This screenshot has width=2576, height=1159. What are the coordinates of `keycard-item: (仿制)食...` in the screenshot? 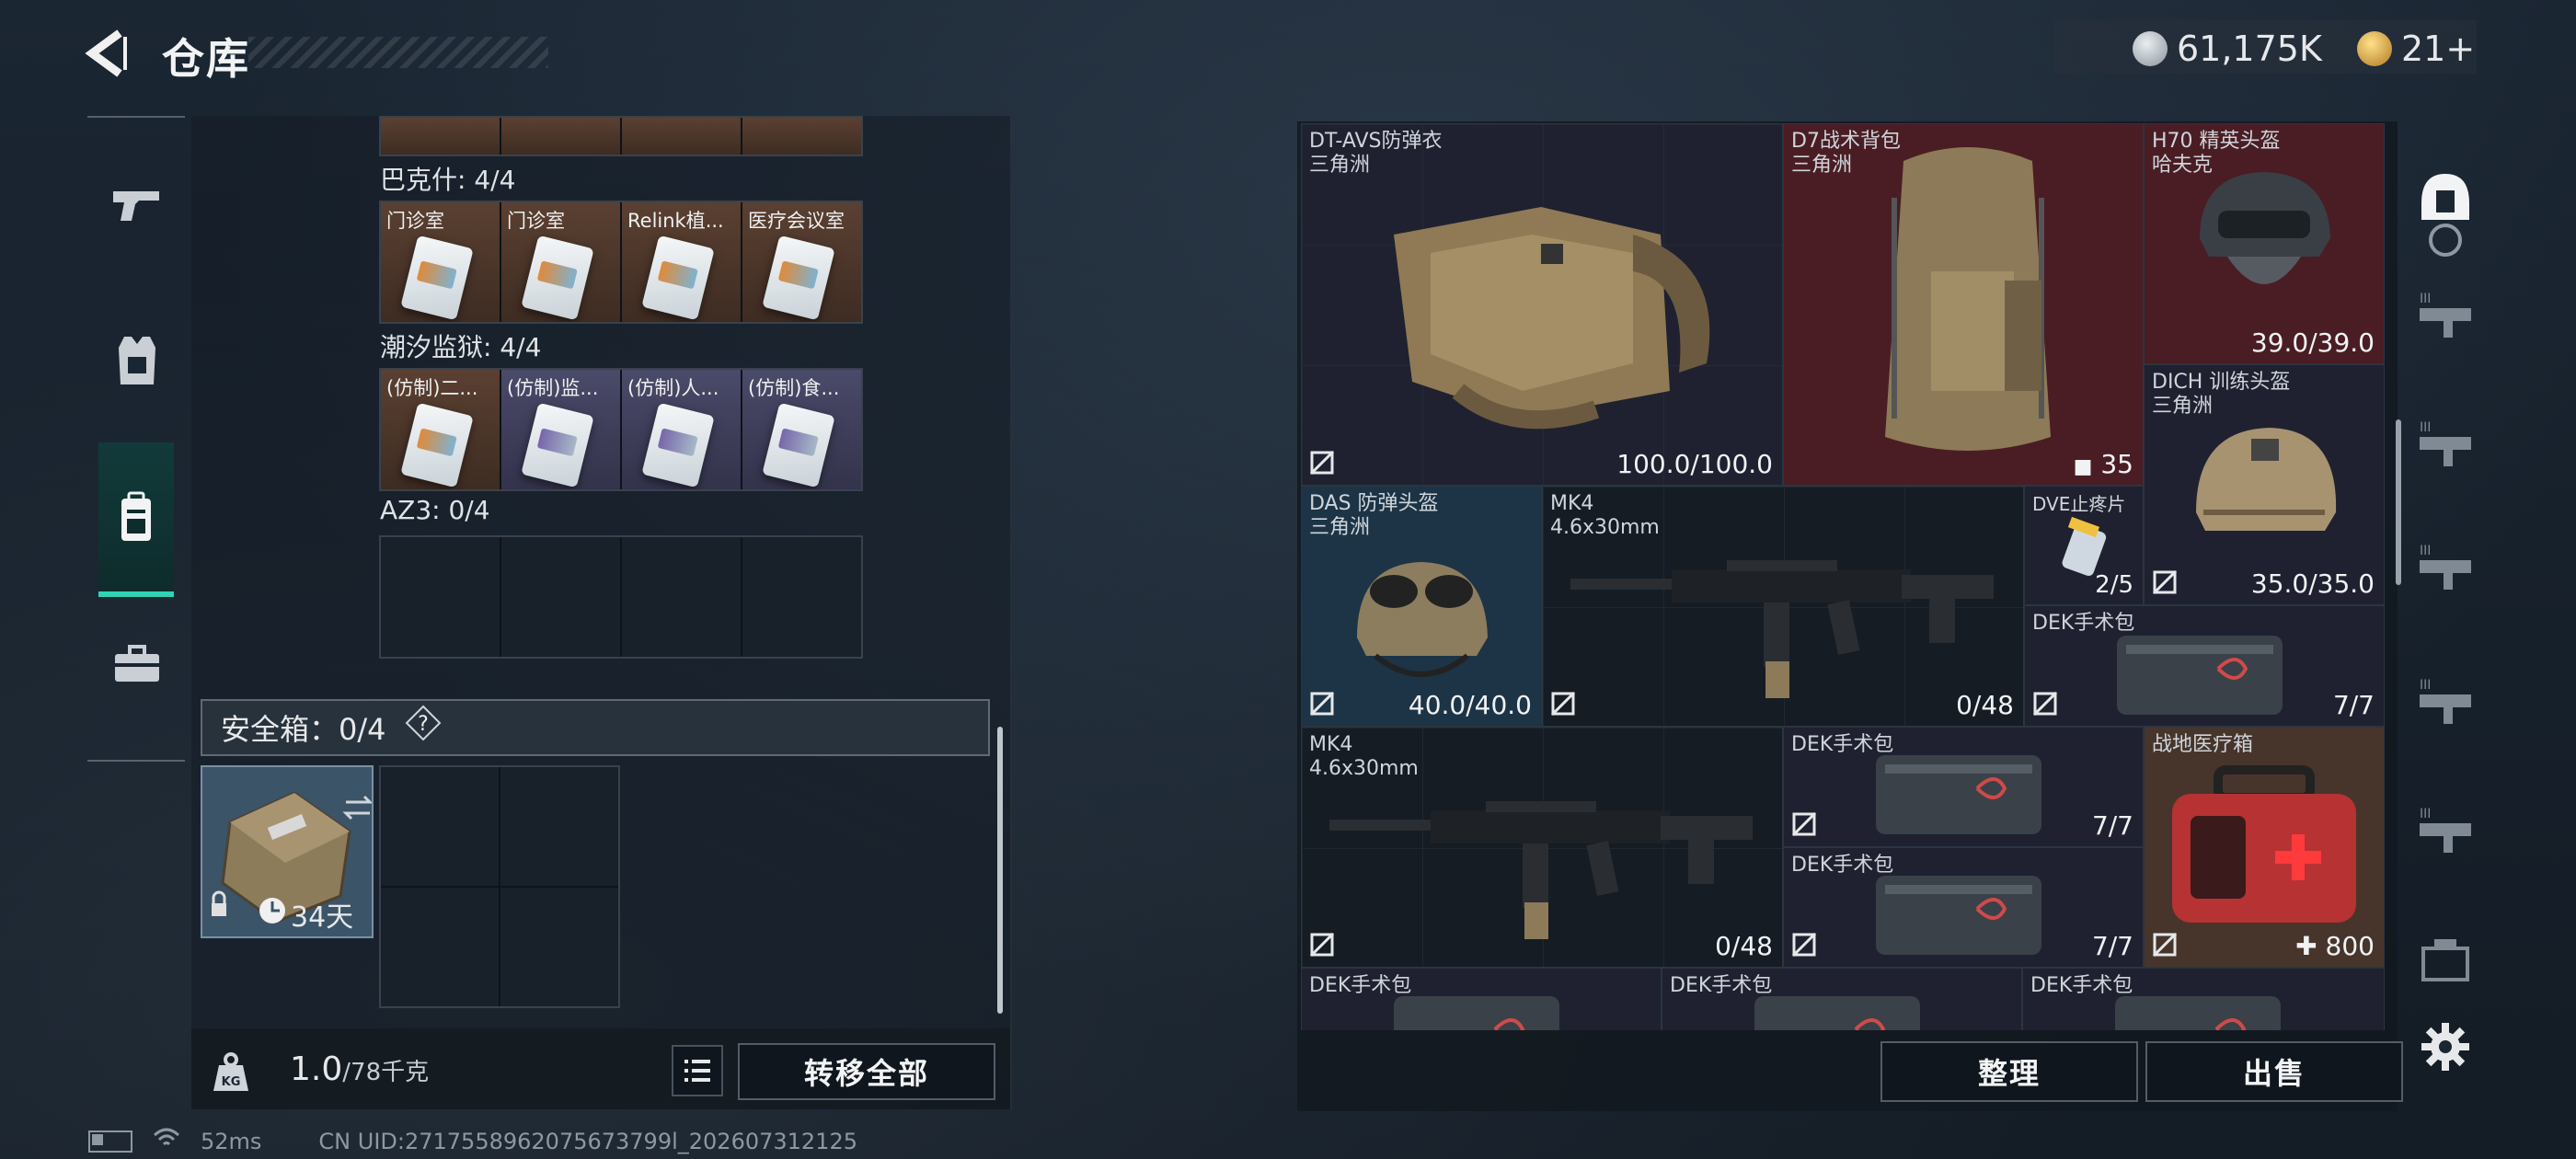 It's located at (801, 429).